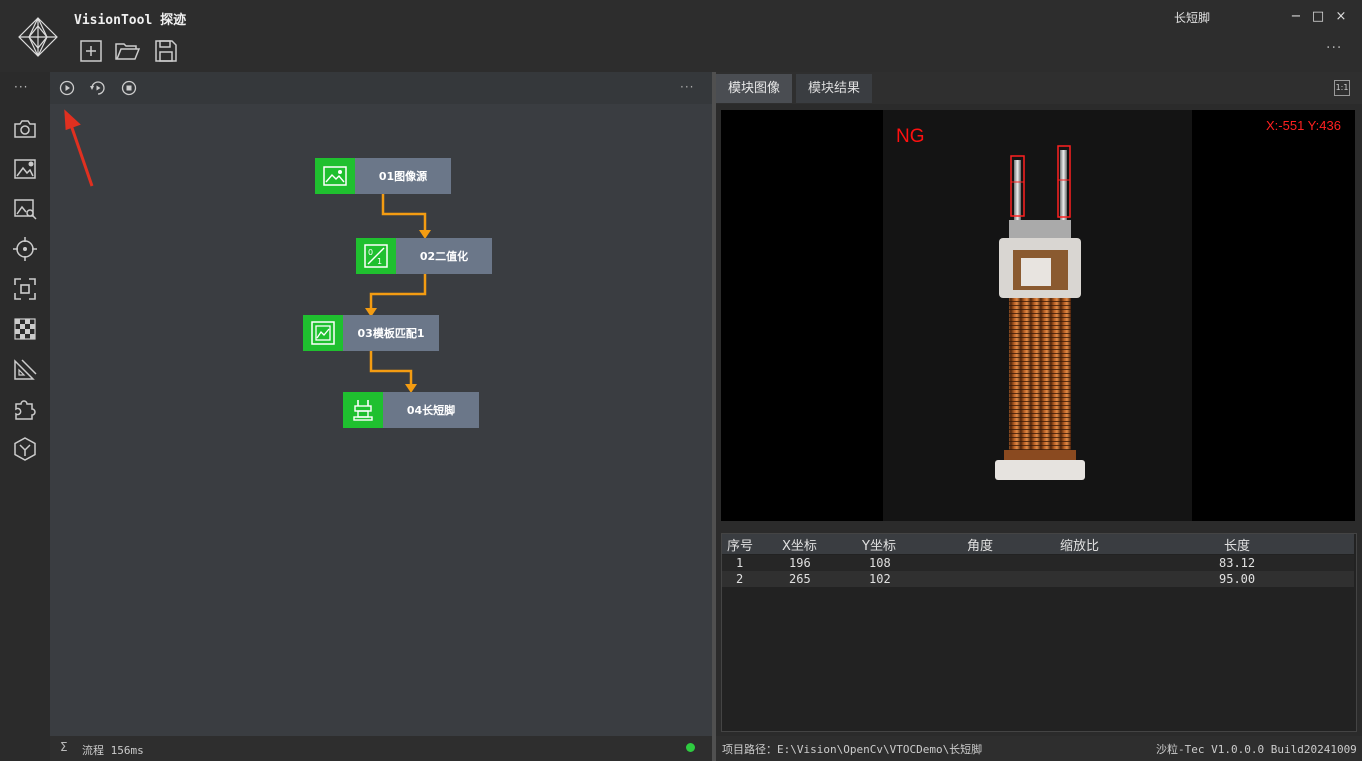 The image size is (1362, 761). Describe the element at coordinates (25, 329) in the screenshot. I see `checkerboard-icon` at that location.